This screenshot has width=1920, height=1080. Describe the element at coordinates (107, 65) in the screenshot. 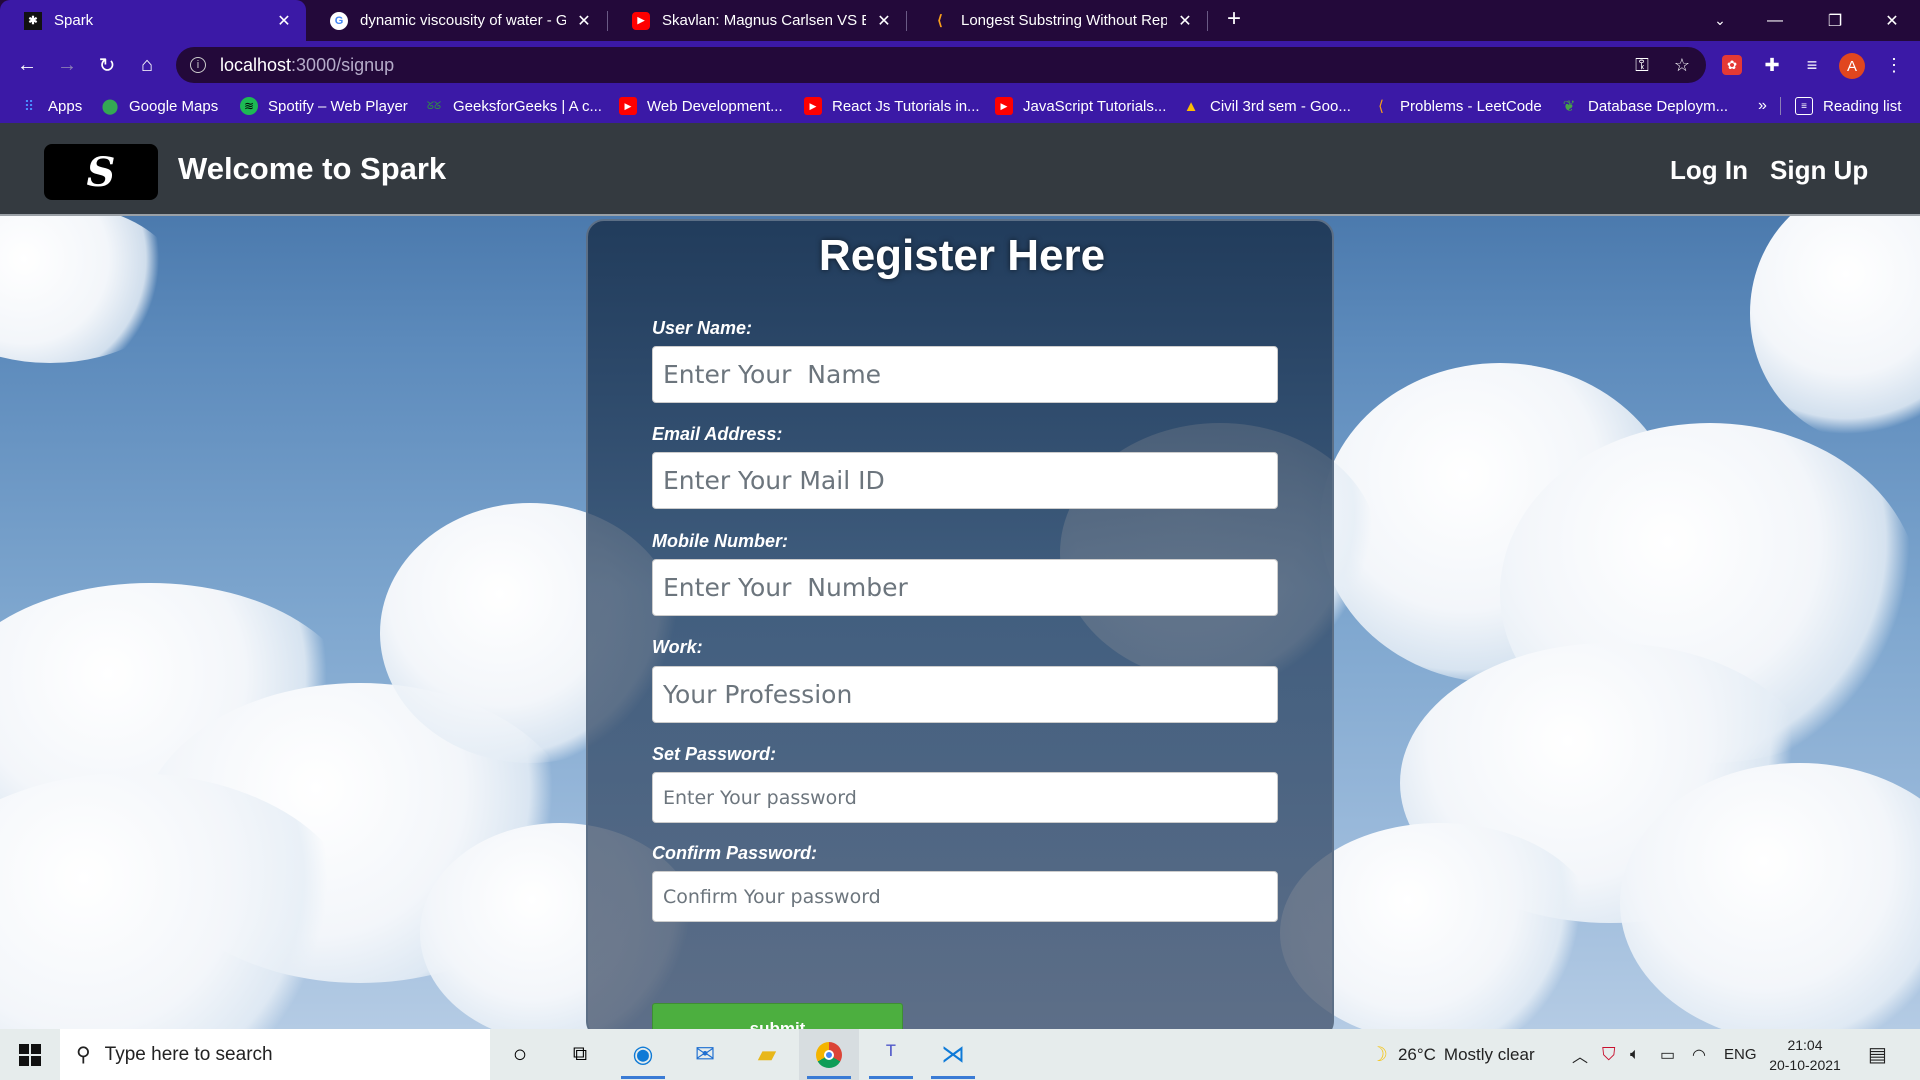

I see `reload-icon: ↻` at that location.